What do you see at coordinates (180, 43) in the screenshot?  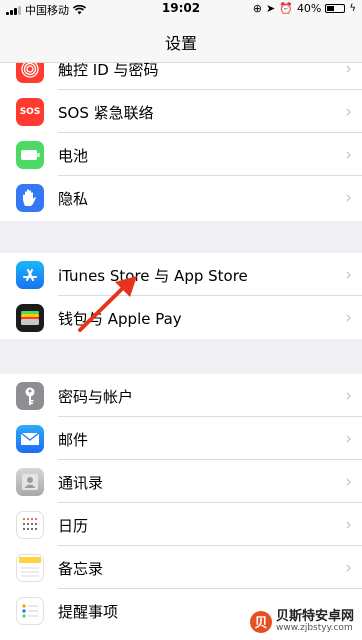 I see `page-title: 设置` at bounding box center [180, 43].